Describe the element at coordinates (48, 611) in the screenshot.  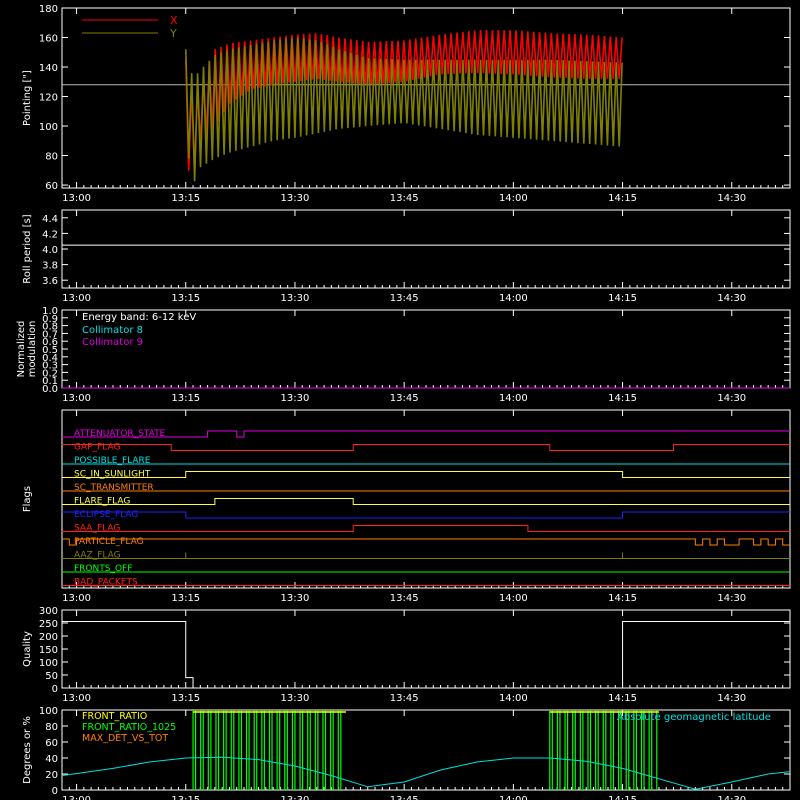
I see `y-tick-label: 300` at that location.